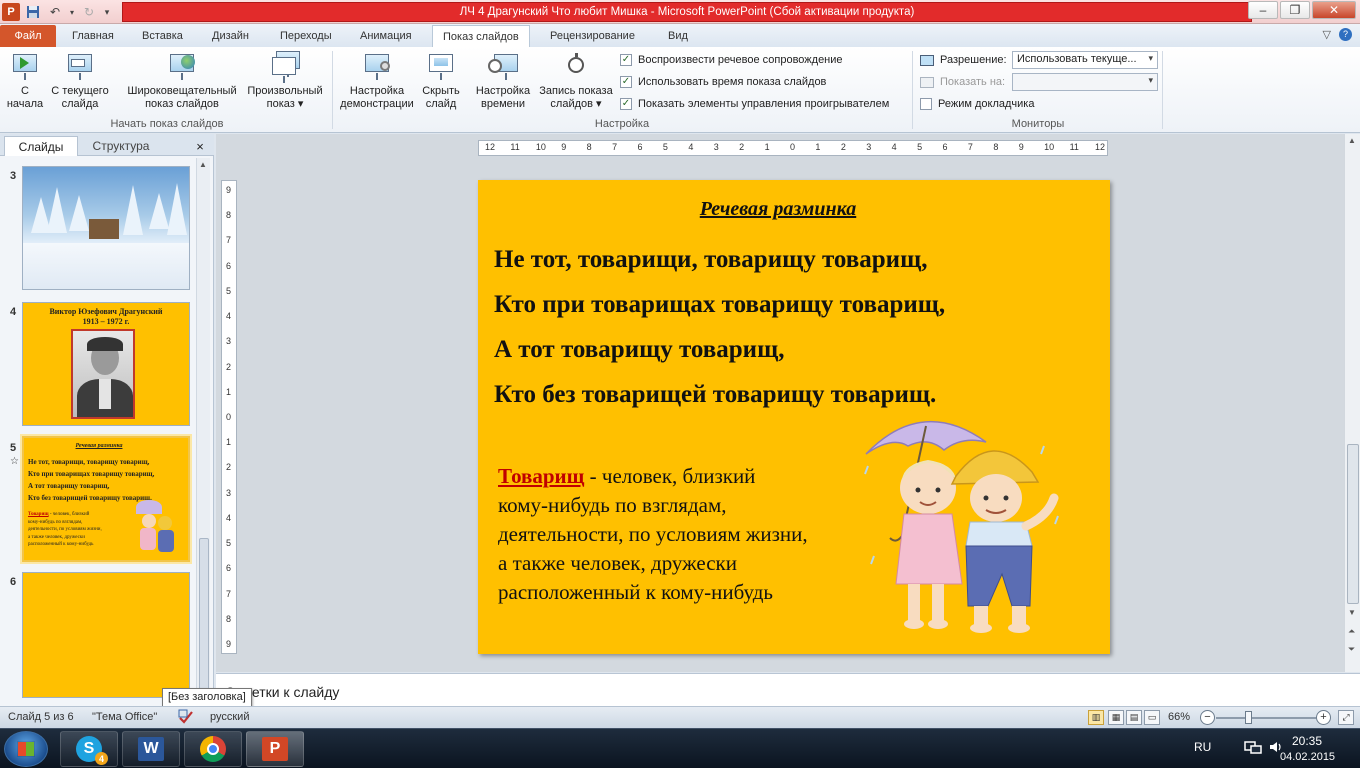  Describe the element at coordinates (1307, 757) in the screenshot. I see `clock-date: 04.02.2015` at that location.